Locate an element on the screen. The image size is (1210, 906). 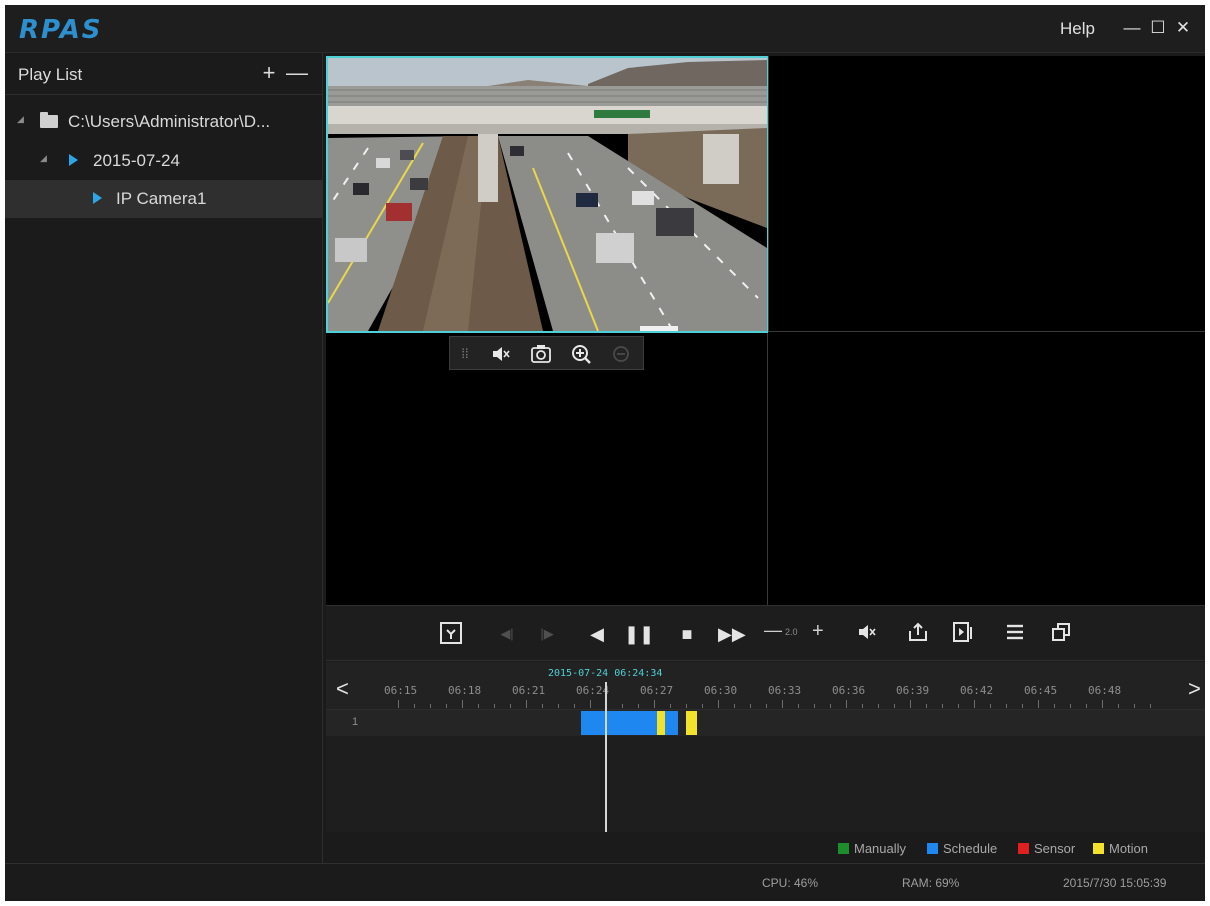
pause-icon: ❚❚ is located at coordinates (639, 634).